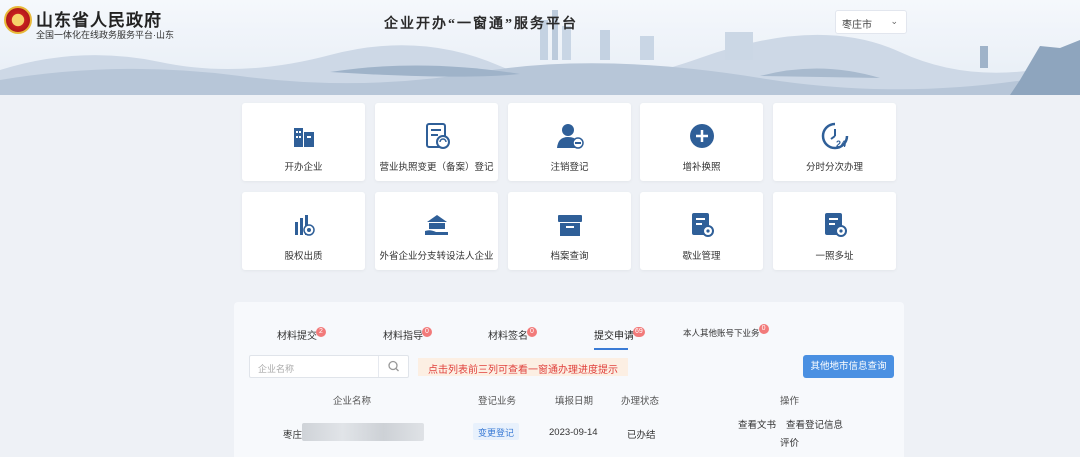 The height and width of the screenshot is (457, 1080). I want to click on equity-chart-icon, so click(304, 225).